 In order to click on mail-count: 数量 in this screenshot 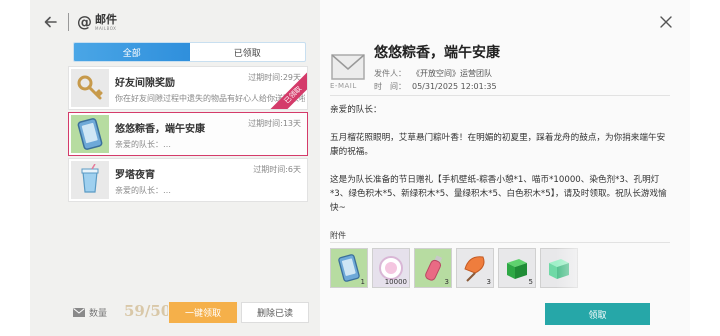, I will do `click(90, 312)`.